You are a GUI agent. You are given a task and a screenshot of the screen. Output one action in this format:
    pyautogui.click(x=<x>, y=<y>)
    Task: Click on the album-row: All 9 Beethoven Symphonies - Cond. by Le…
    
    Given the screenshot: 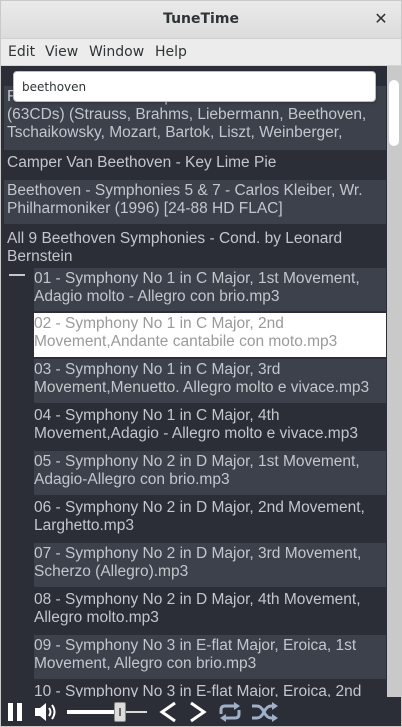 What is the action you would take?
    pyautogui.click(x=195, y=248)
    